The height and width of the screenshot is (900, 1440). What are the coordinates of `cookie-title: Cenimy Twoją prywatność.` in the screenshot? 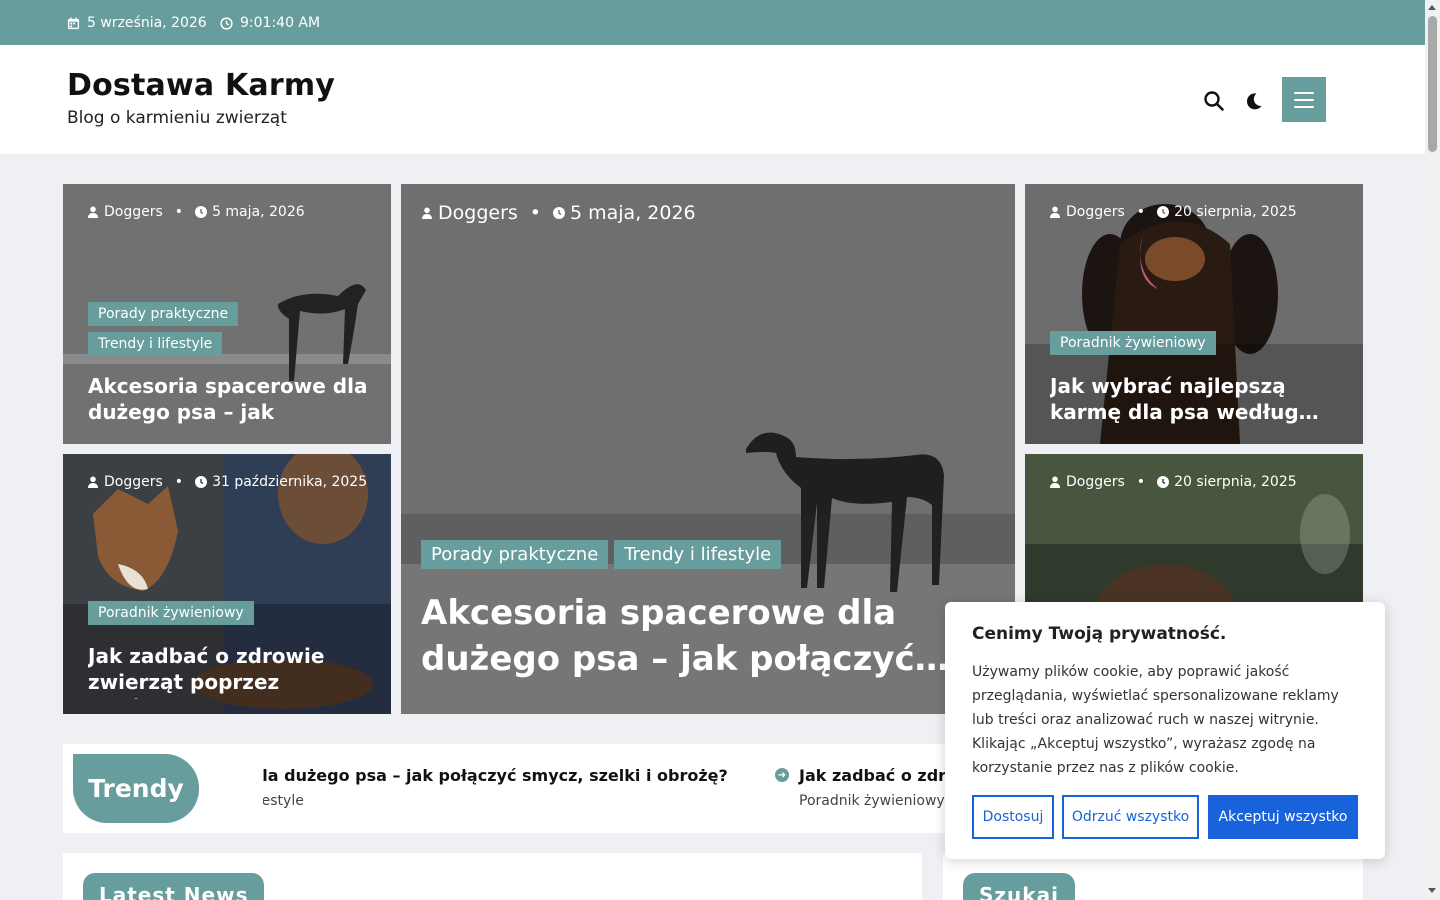 It's located at (1099, 634).